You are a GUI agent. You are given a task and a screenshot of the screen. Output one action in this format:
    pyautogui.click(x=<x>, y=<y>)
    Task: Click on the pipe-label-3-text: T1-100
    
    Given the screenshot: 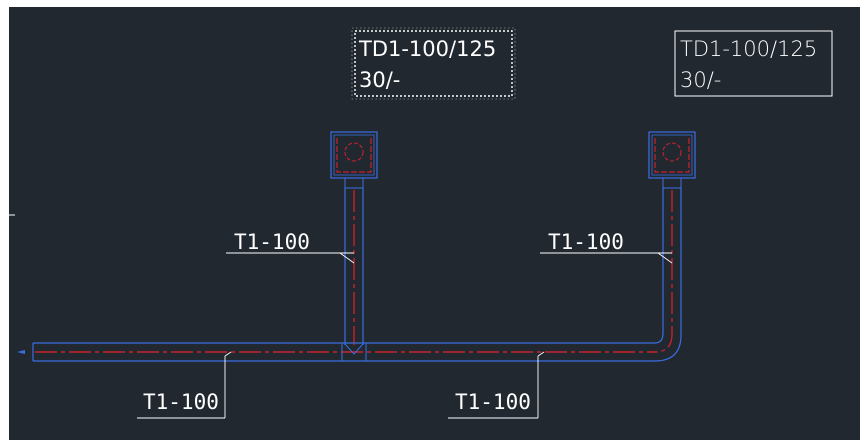 What is the action you would take?
    pyautogui.click(x=181, y=402)
    